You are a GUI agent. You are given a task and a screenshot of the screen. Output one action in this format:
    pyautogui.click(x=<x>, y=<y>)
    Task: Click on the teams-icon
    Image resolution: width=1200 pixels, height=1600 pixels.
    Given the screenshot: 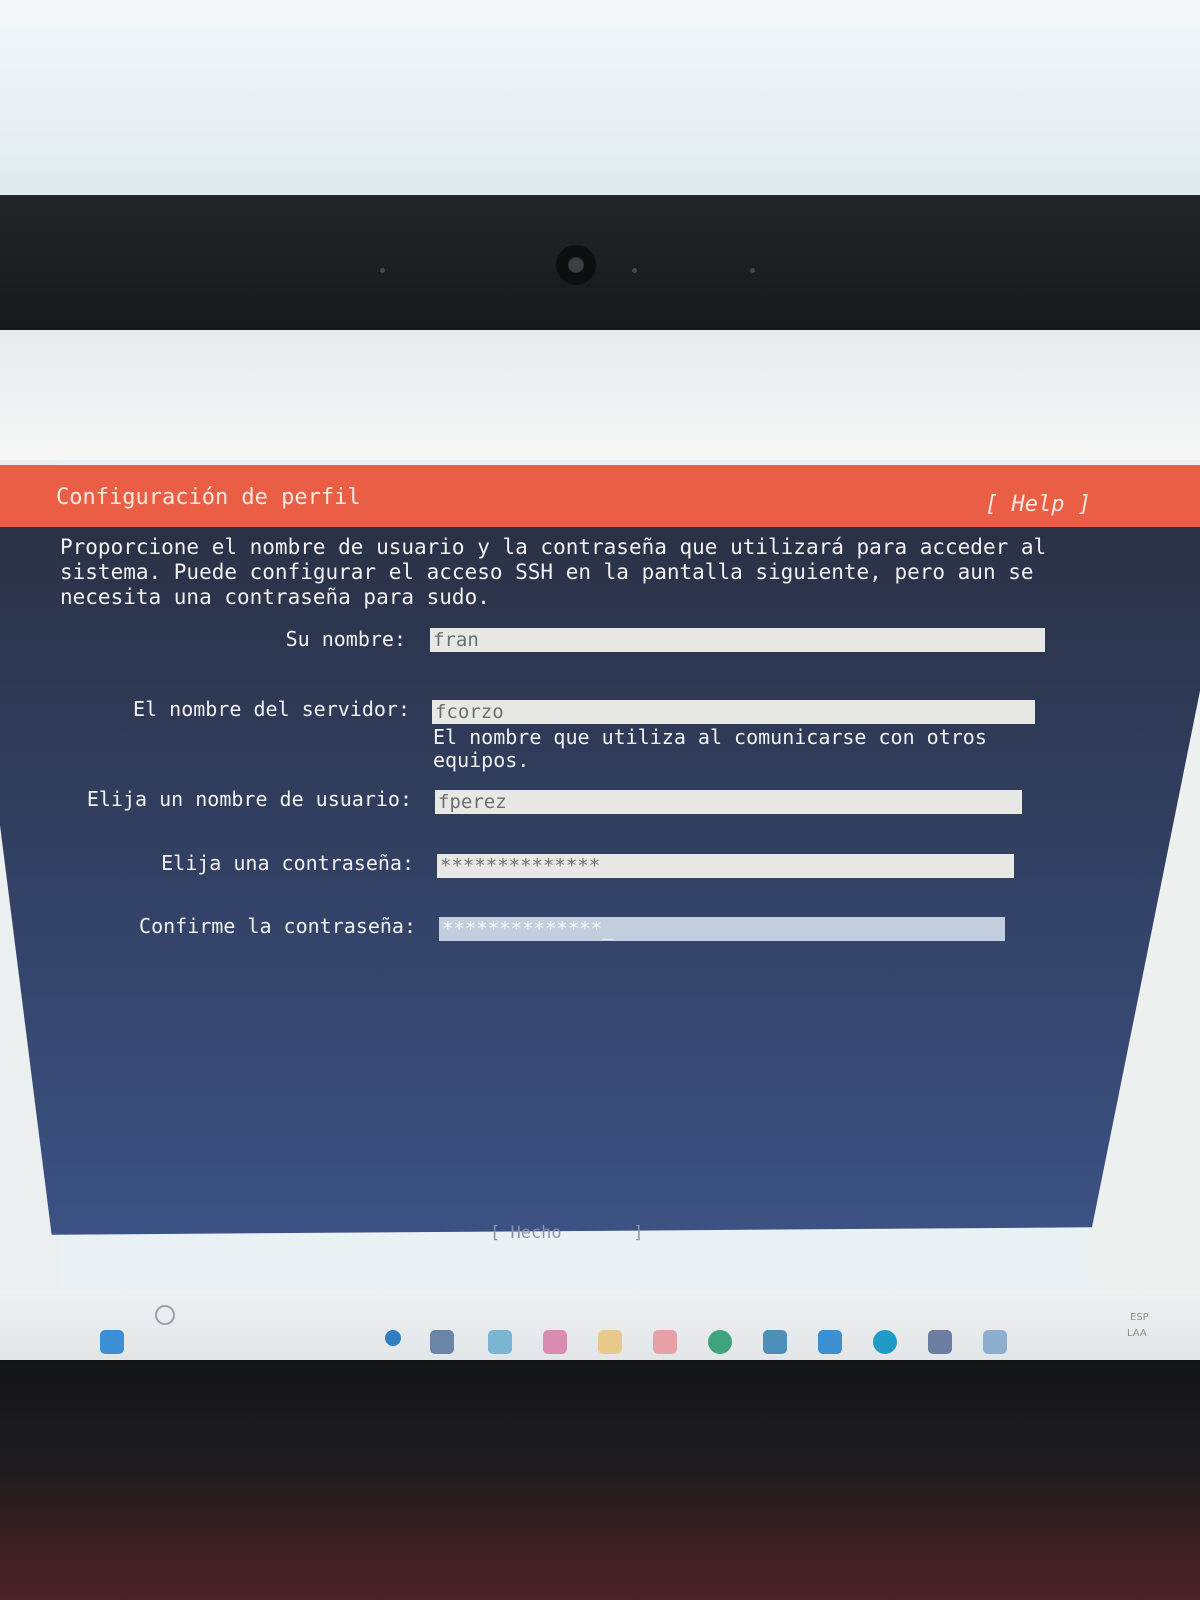 What is the action you would take?
    pyautogui.click(x=555, y=1342)
    